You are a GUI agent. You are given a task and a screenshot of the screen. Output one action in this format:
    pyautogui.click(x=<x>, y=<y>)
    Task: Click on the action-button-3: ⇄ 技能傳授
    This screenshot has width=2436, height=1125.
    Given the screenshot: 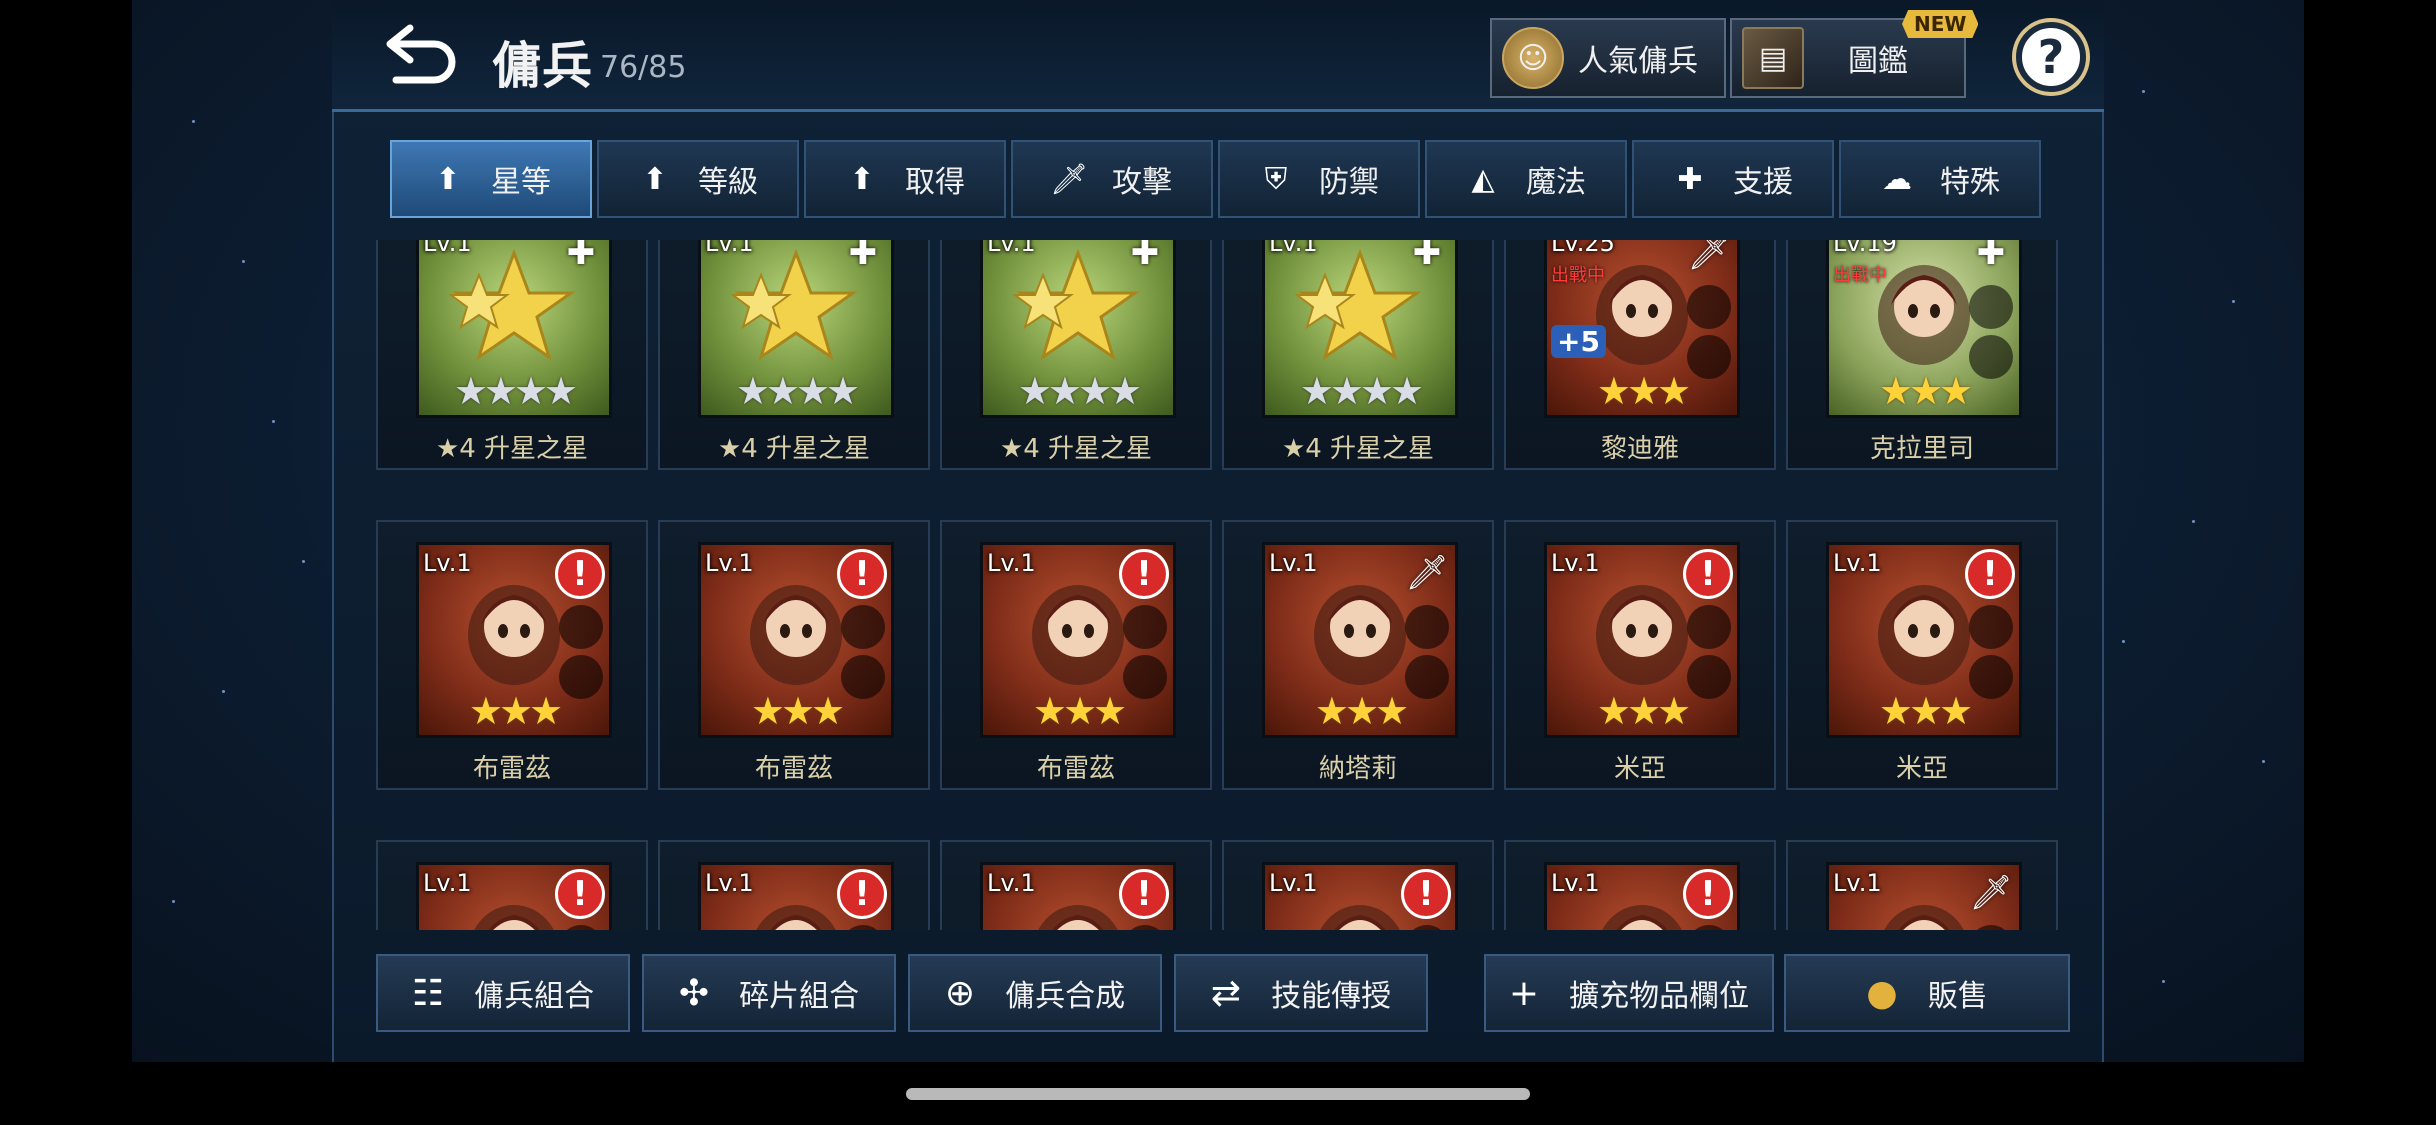 What is the action you would take?
    pyautogui.click(x=1301, y=993)
    